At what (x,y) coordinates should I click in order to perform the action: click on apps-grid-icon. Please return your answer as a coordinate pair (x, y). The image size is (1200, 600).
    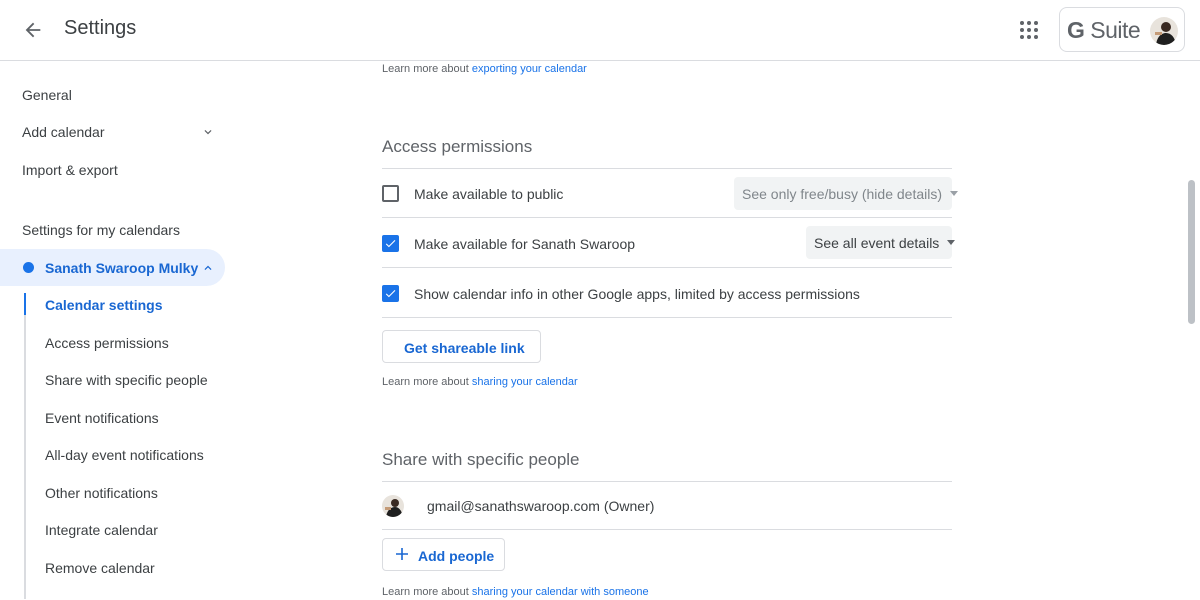
    Looking at the image, I should click on (1029, 30).